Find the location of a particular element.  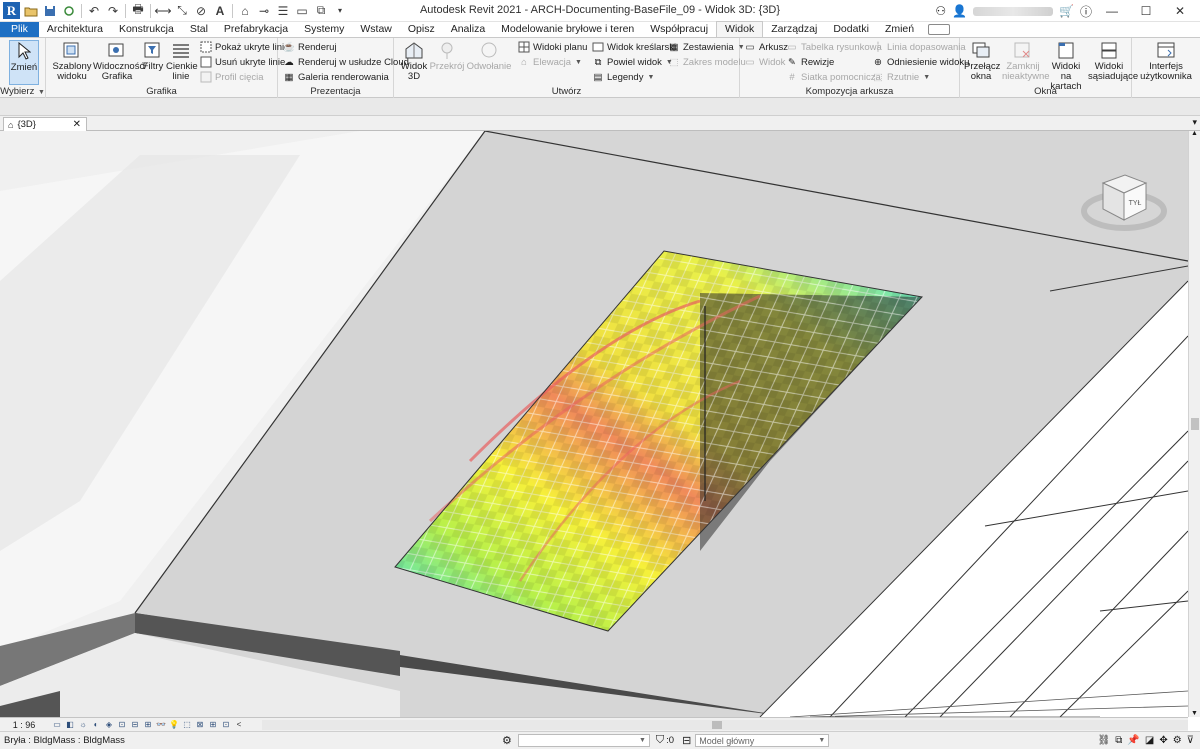

text-icon: A is located at coordinates (220, 11).